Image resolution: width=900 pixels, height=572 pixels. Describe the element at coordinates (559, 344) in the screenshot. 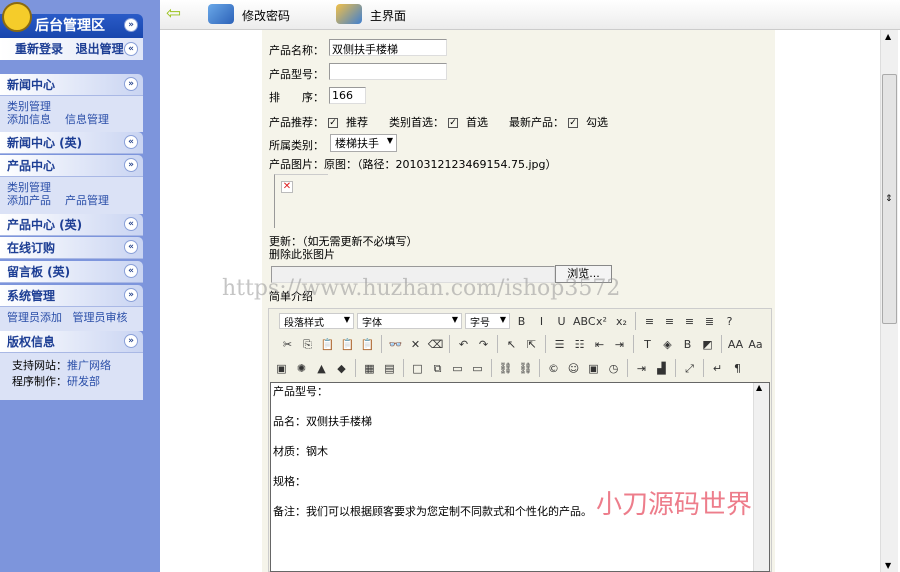

I see `ordered-list-icon: ☰` at that location.